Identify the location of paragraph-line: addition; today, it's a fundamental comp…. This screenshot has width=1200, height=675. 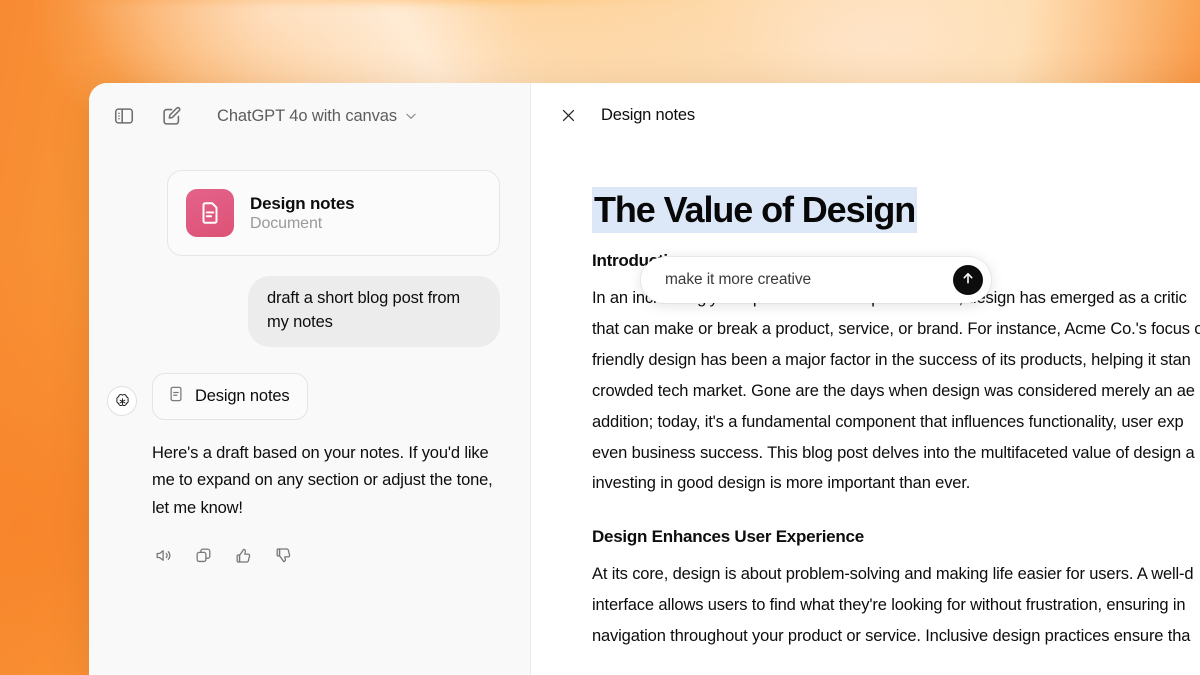
(888, 421).